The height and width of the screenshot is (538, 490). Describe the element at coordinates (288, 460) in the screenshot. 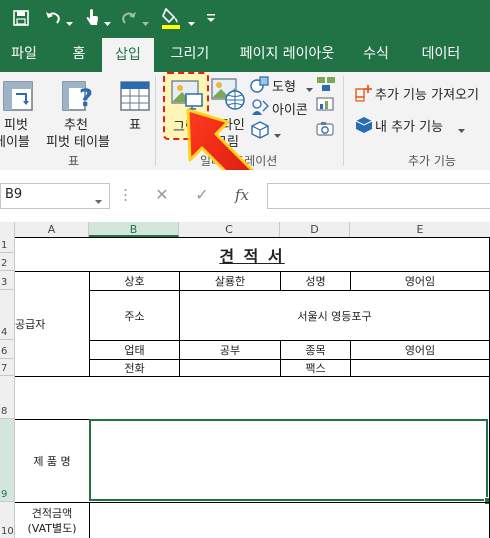

I see `selected-cell-b9` at that location.